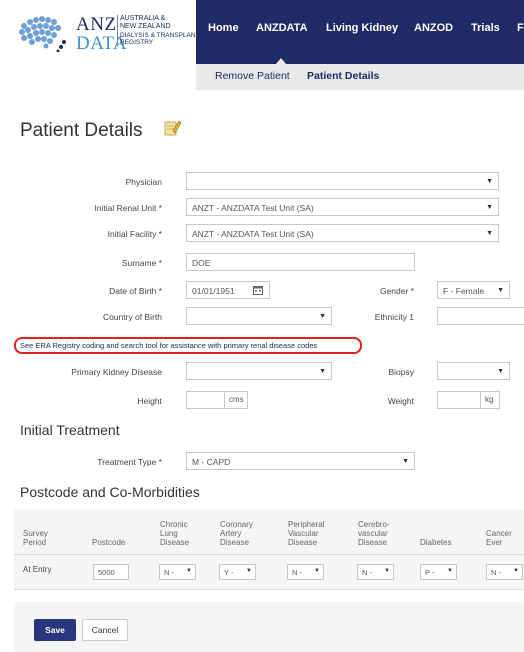  Describe the element at coordinates (342, 233) in the screenshot. I see `initial-facility-select: ANZT - ANZDATA Test Unit (SA) ▼` at that location.